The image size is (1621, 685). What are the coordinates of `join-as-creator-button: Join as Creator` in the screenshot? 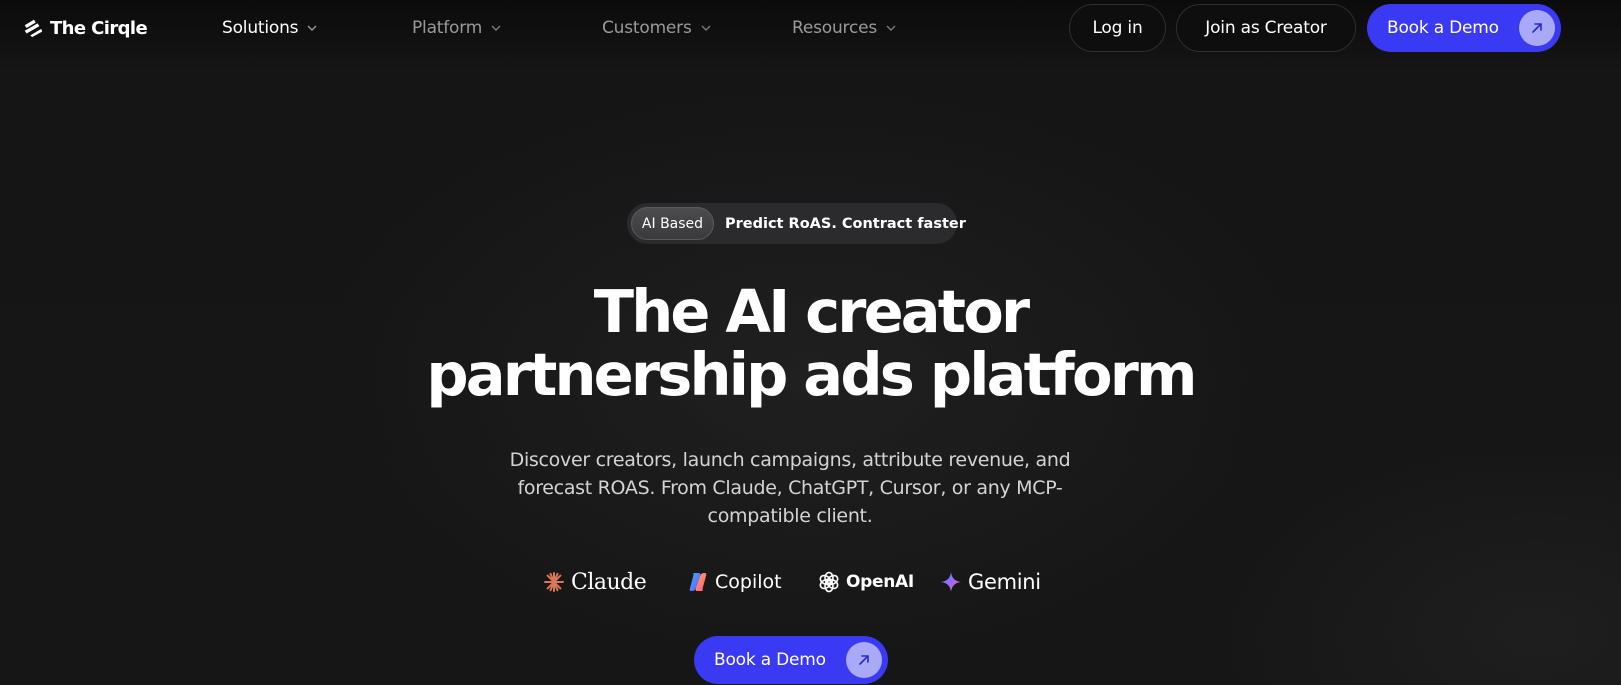 It's located at (1266, 28).